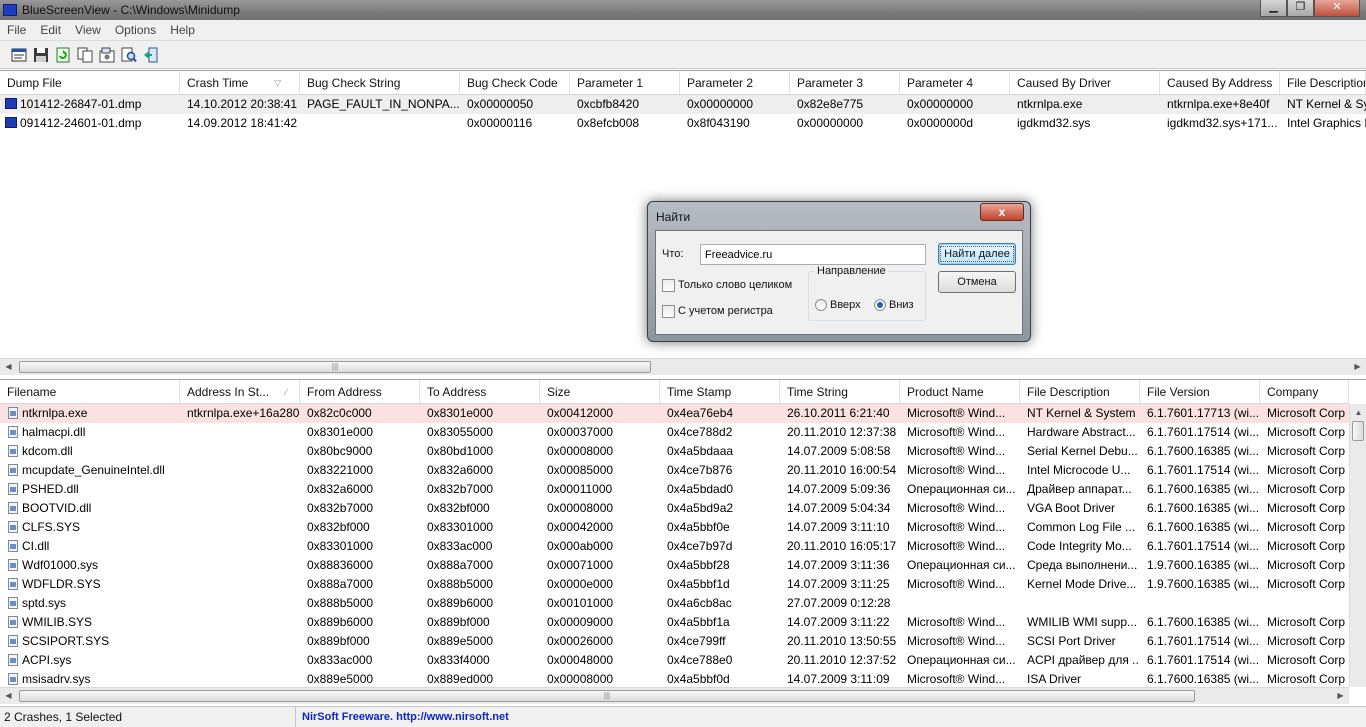 The width and height of the screenshot is (1366, 727). Describe the element at coordinates (668, 285) in the screenshot. I see `whole-word-checkbox` at that location.